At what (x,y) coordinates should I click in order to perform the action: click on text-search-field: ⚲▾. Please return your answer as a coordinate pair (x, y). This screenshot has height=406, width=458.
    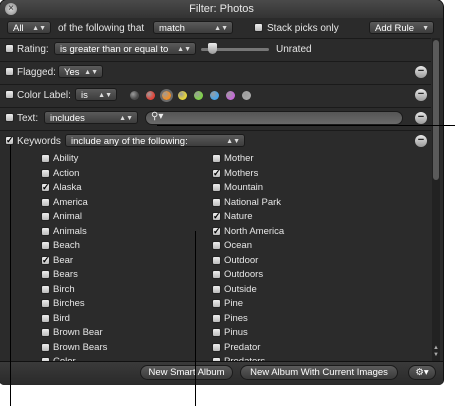
    Looking at the image, I should click on (274, 118).